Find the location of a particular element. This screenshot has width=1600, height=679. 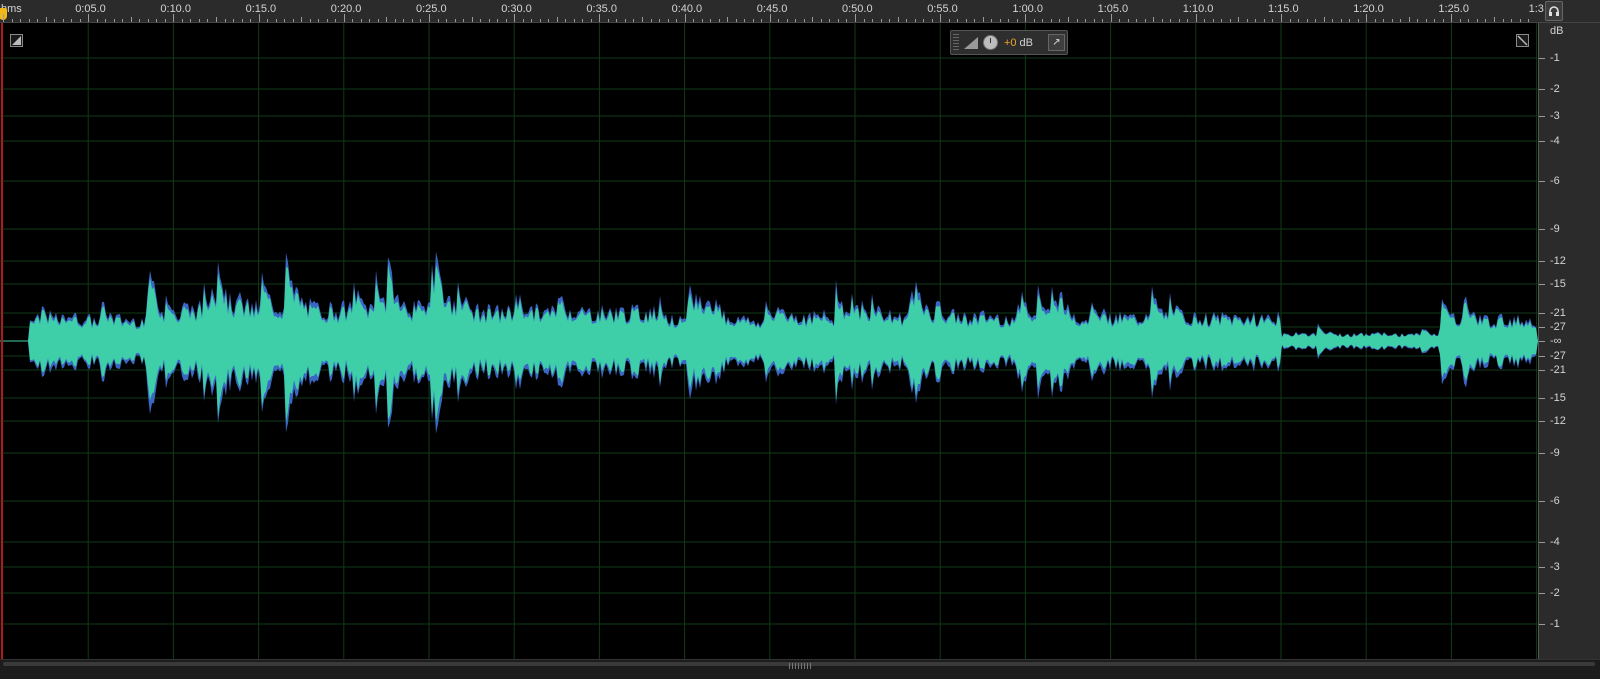

scrollbar-grip is located at coordinates (801, 666).